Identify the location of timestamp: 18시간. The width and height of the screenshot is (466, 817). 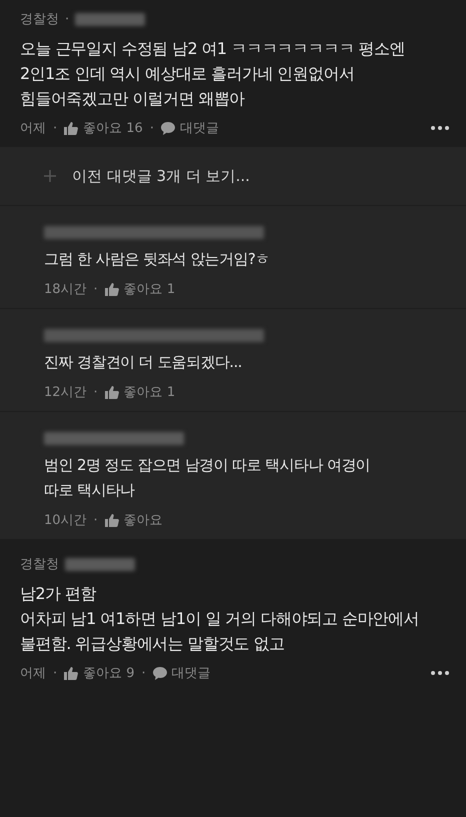
(65, 289).